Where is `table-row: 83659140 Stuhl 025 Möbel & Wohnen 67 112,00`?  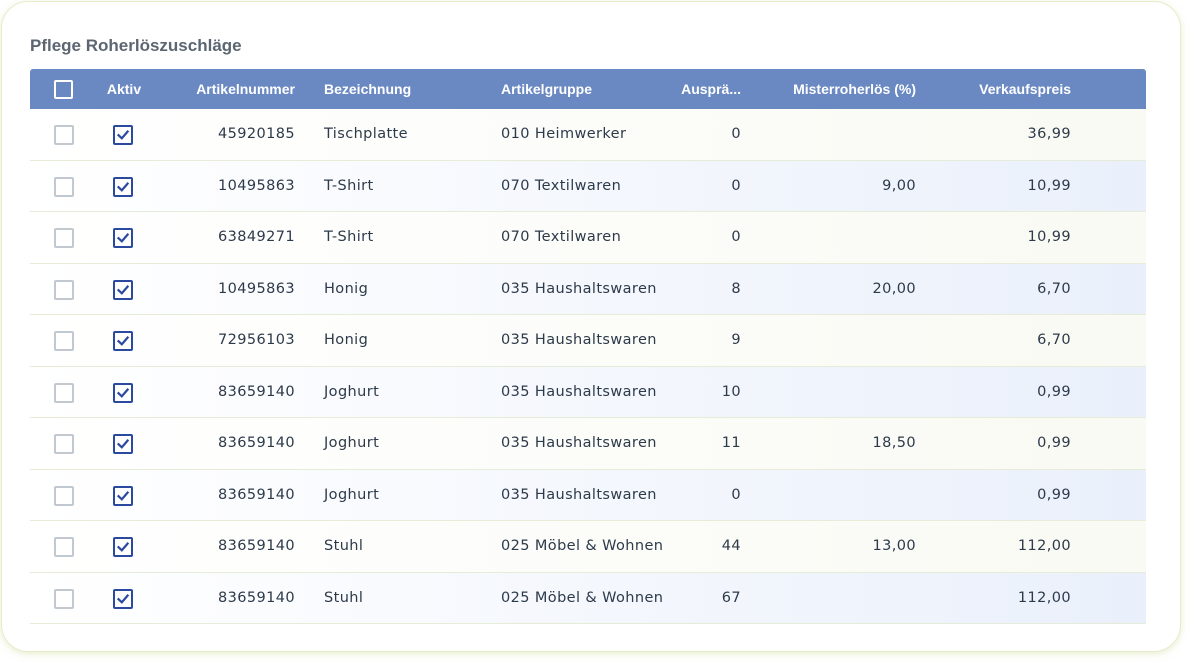 table-row: 83659140 Stuhl 025 Möbel & Wohnen 67 112,00 is located at coordinates (588, 598).